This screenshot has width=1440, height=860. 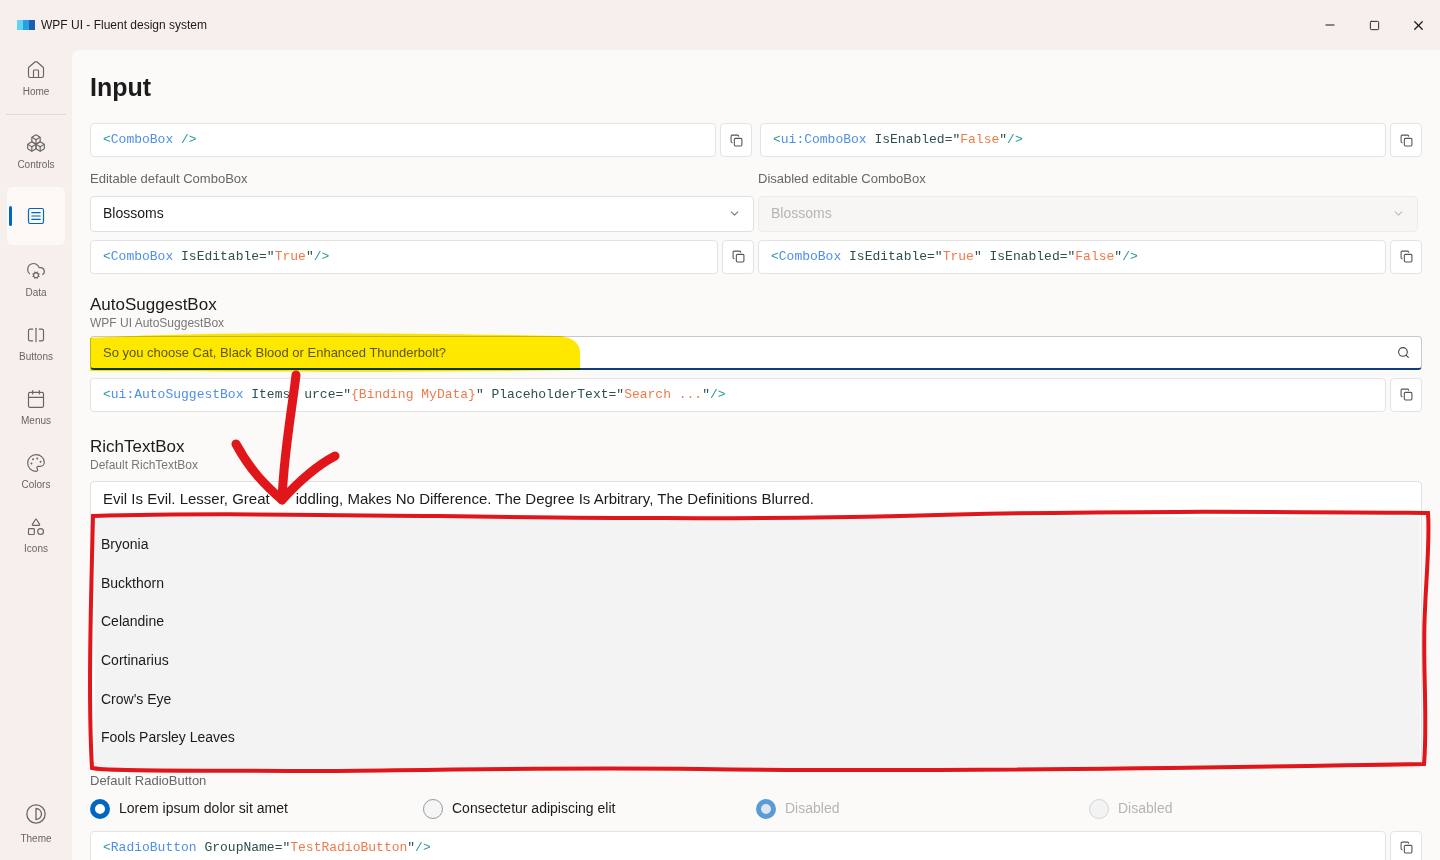 I want to click on section-subtitle: Default RichTextBox, so click(x=145, y=464).